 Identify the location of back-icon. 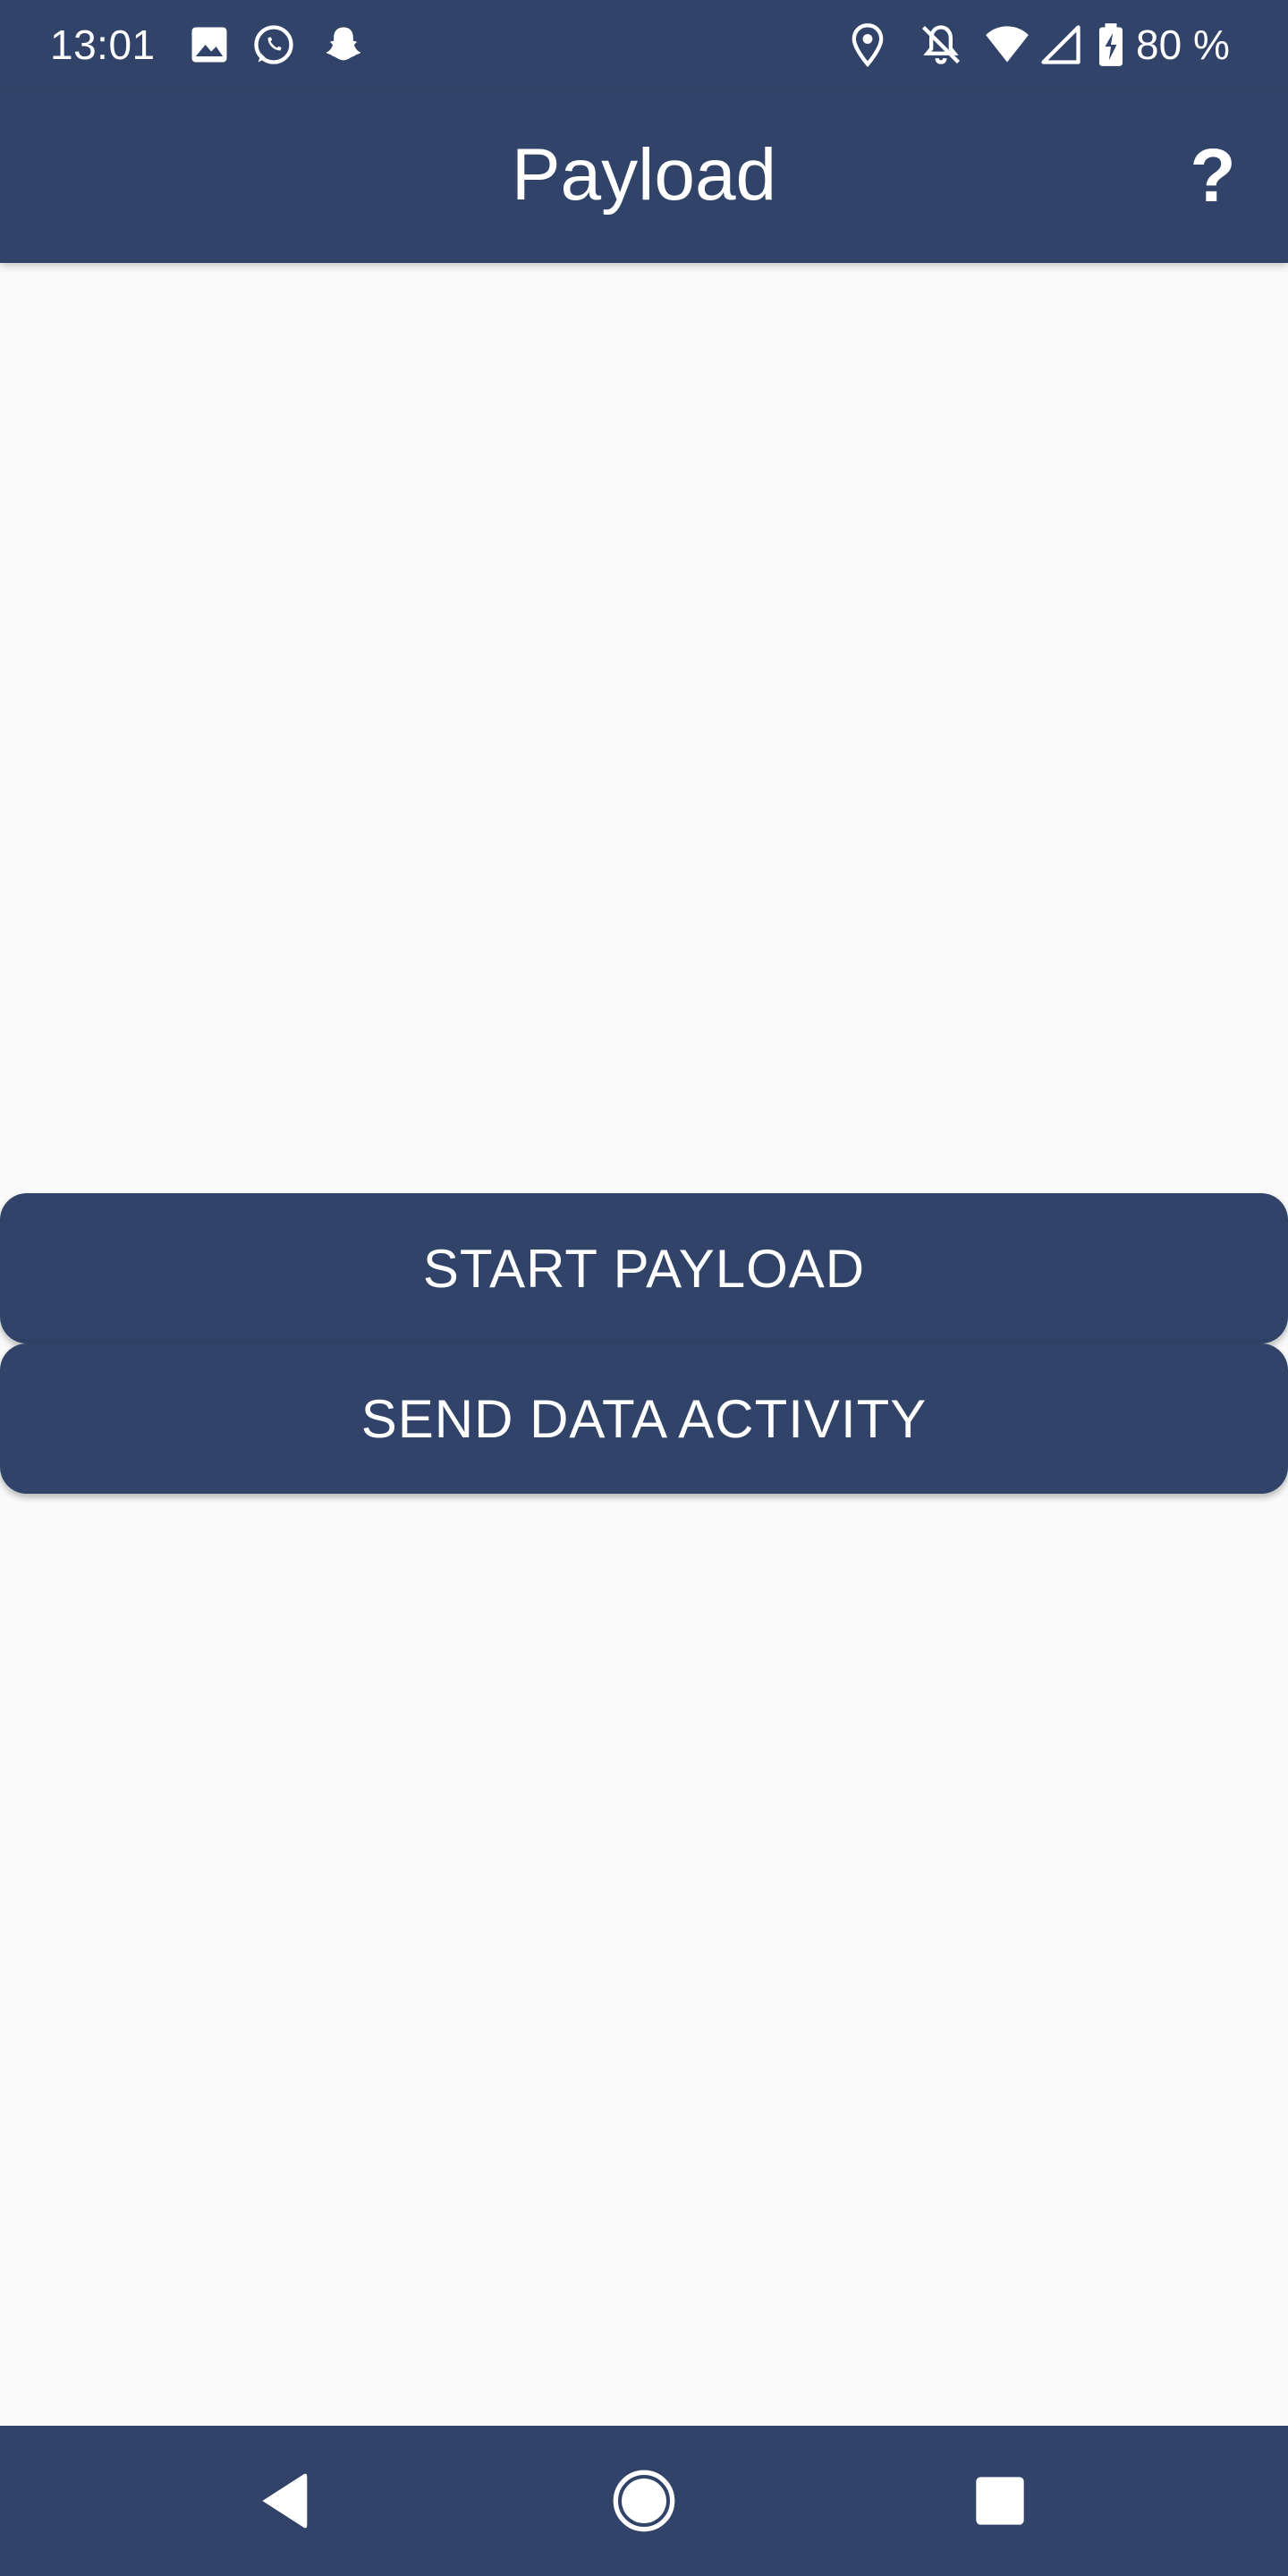
(286, 2501).